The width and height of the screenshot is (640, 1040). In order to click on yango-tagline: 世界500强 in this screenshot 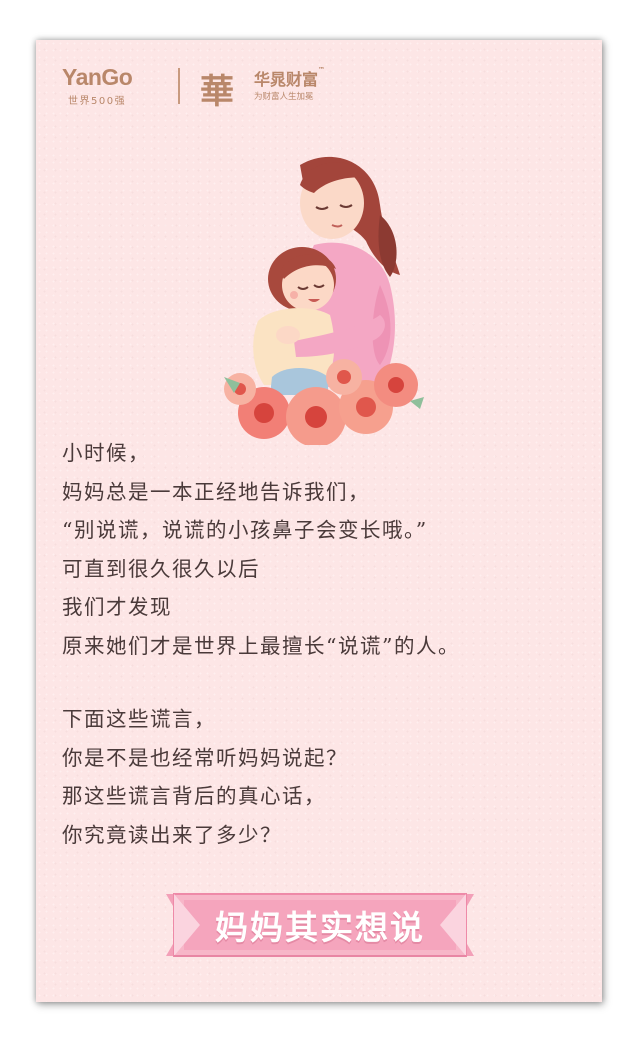, I will do `click(97, 101)`.